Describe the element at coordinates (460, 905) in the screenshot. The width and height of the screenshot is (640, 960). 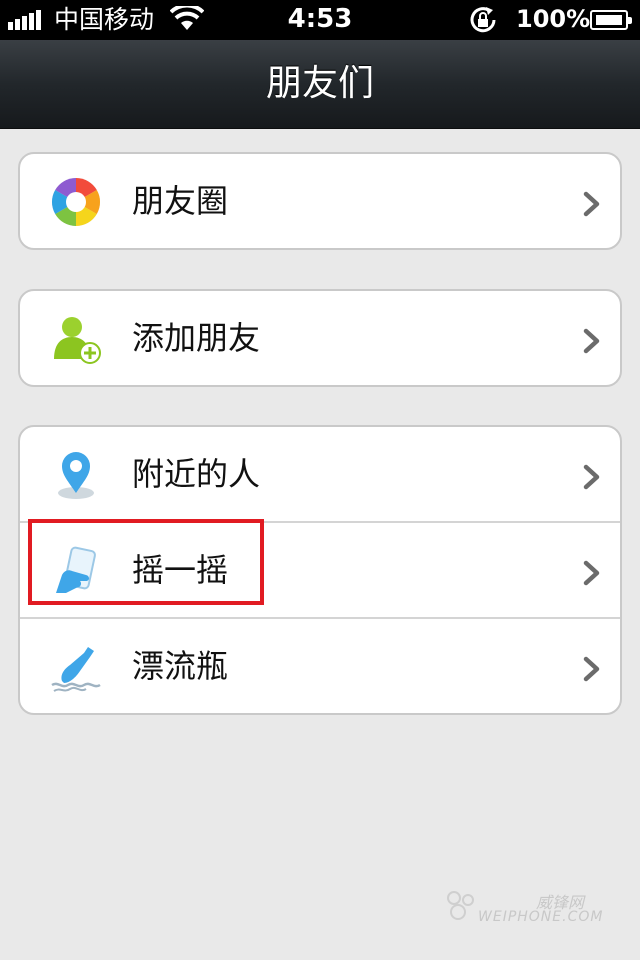
I see `weiphone-logo-icon` at that location.